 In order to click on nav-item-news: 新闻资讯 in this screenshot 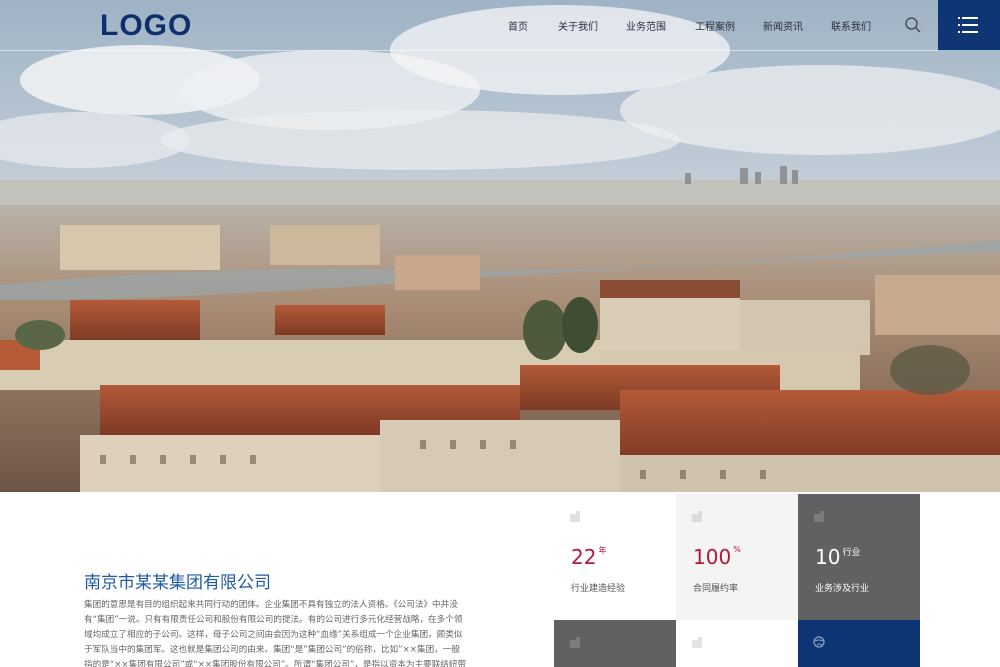, I will do `click(783, 25)`.